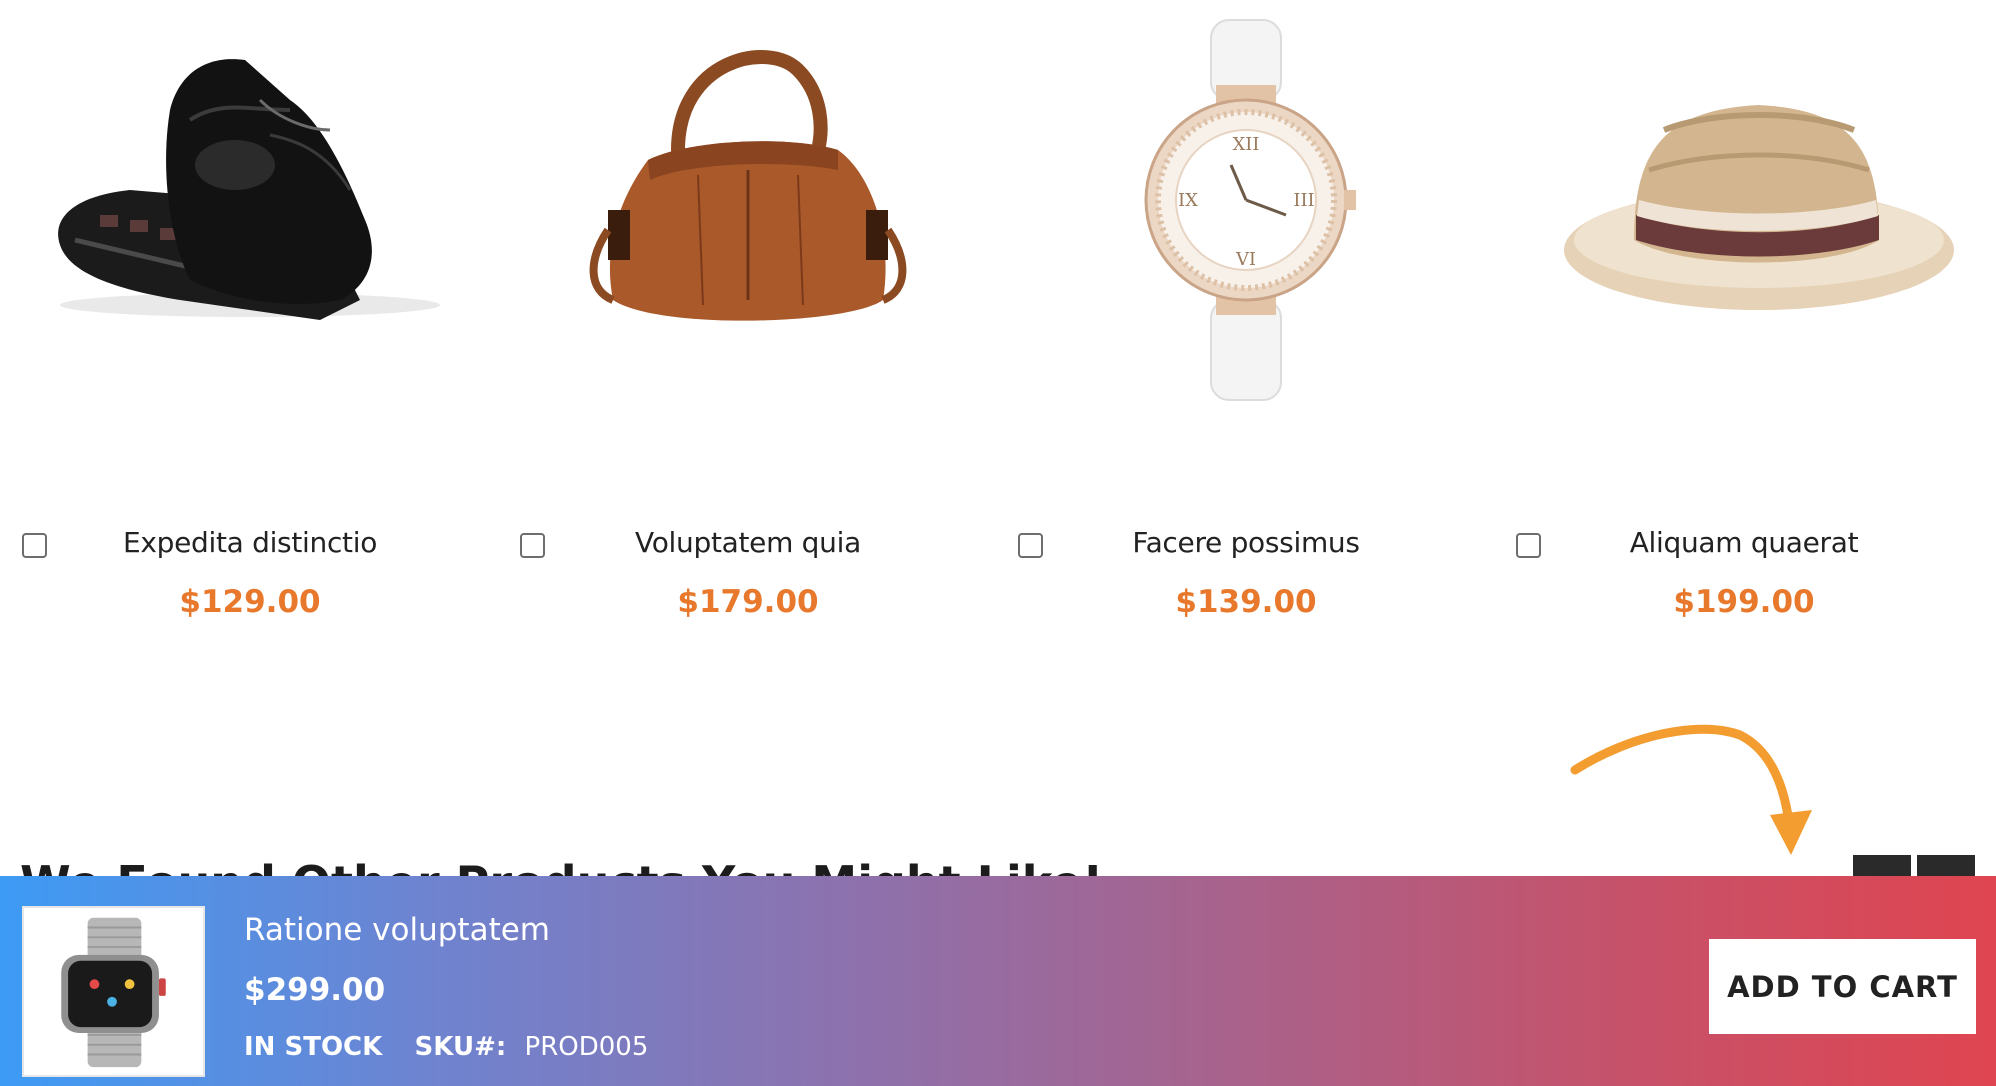 This screenshot has width=1996, height=1086. Describe the element at coordinates (1744, 542) in the screenshot. I see `product-name: Aliquam quaerat` at that location.